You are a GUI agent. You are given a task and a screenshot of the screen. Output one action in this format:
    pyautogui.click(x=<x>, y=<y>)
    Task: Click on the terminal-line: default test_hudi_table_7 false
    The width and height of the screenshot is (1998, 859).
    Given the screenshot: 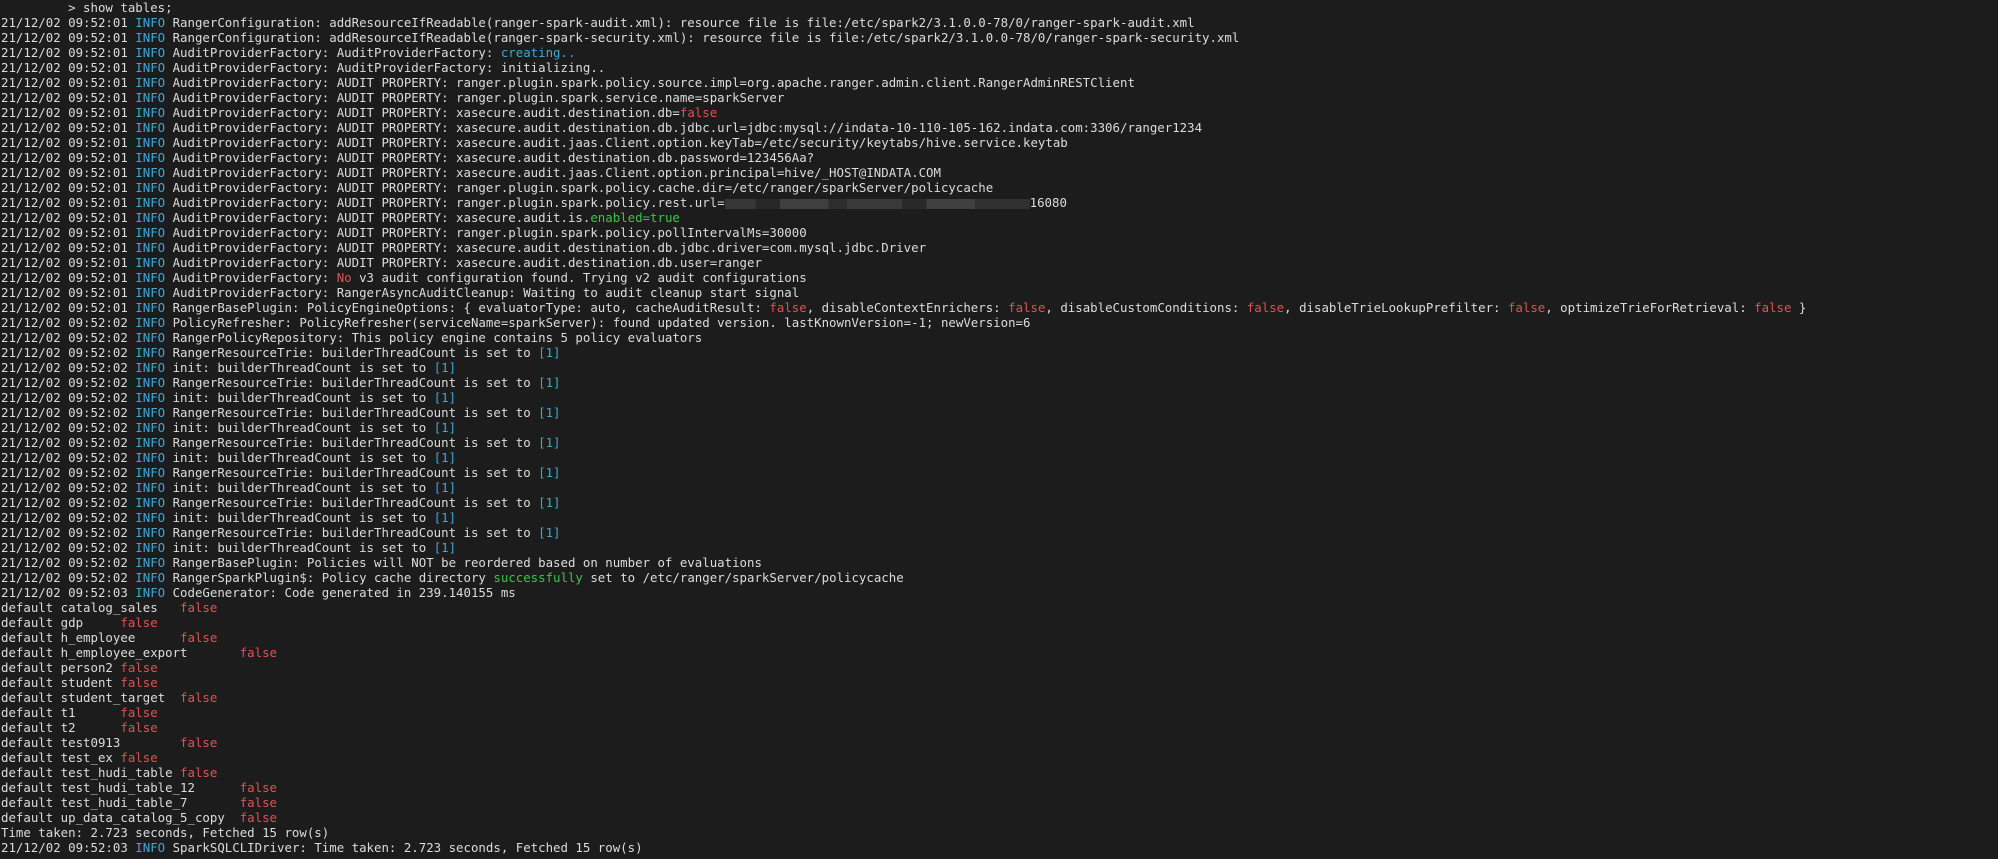 What is the action you would take?
    pyautogui.click(x=999, y=802)
    